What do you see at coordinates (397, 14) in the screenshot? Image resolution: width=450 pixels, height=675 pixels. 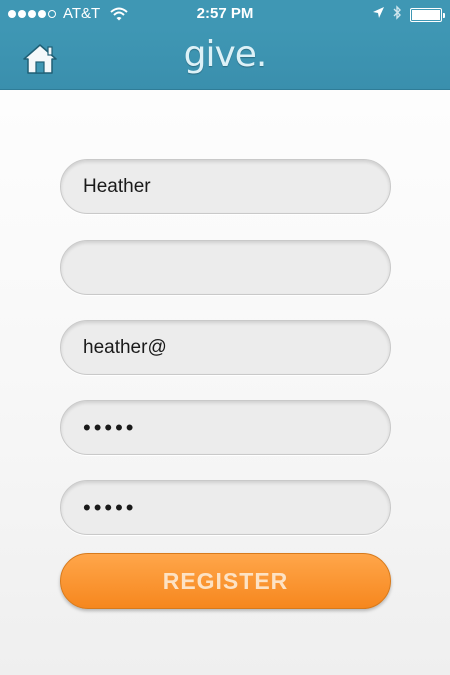 I see `bluetooth-icon` at bounding box center [397, 14].